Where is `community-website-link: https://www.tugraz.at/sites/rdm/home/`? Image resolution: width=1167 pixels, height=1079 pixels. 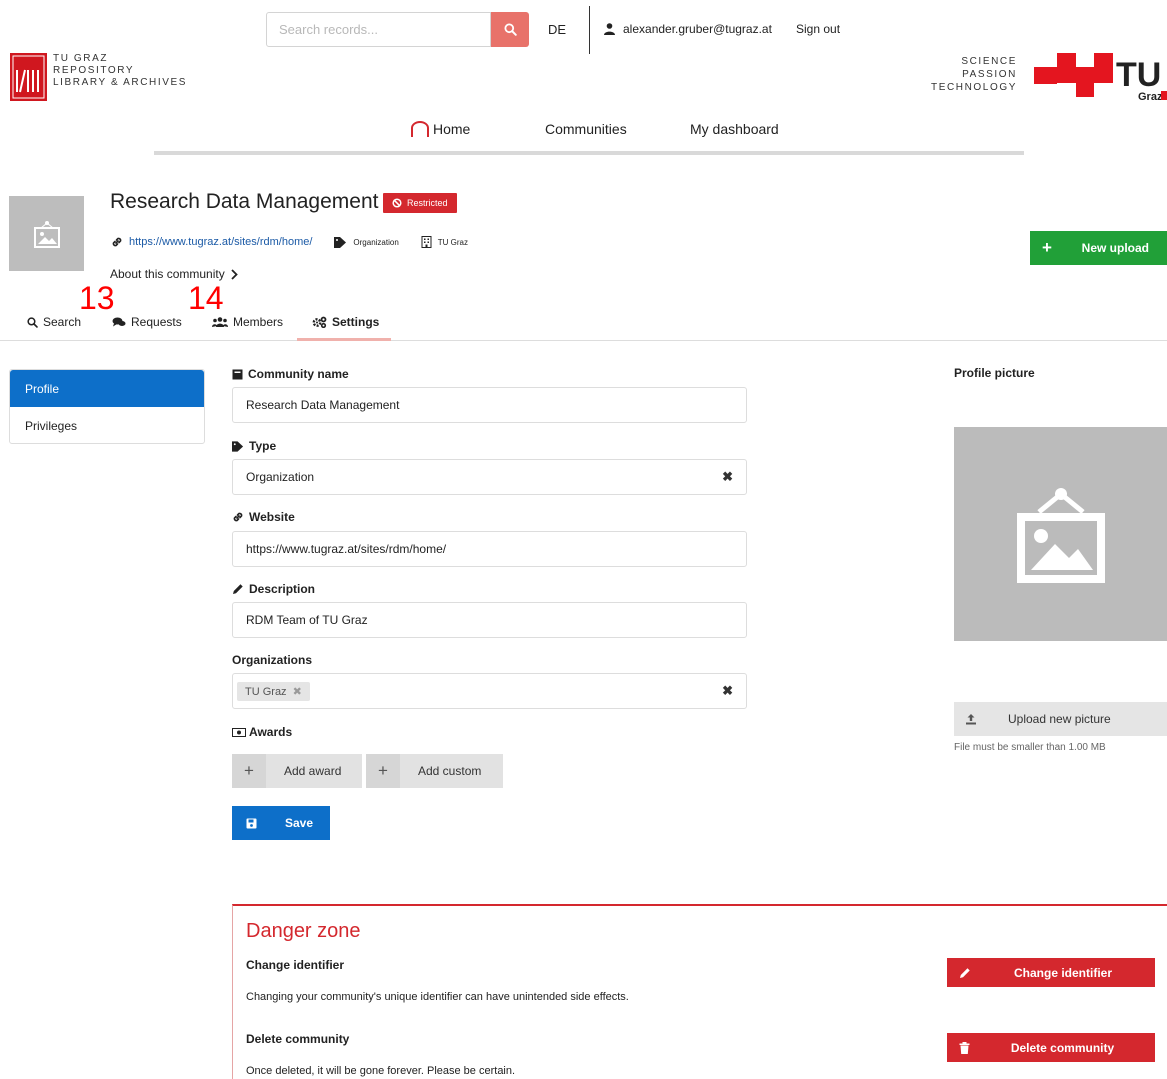
community-website-link: https://www.tugraz.at/sites/rdm/home/ is located at coordinates (220, 242).